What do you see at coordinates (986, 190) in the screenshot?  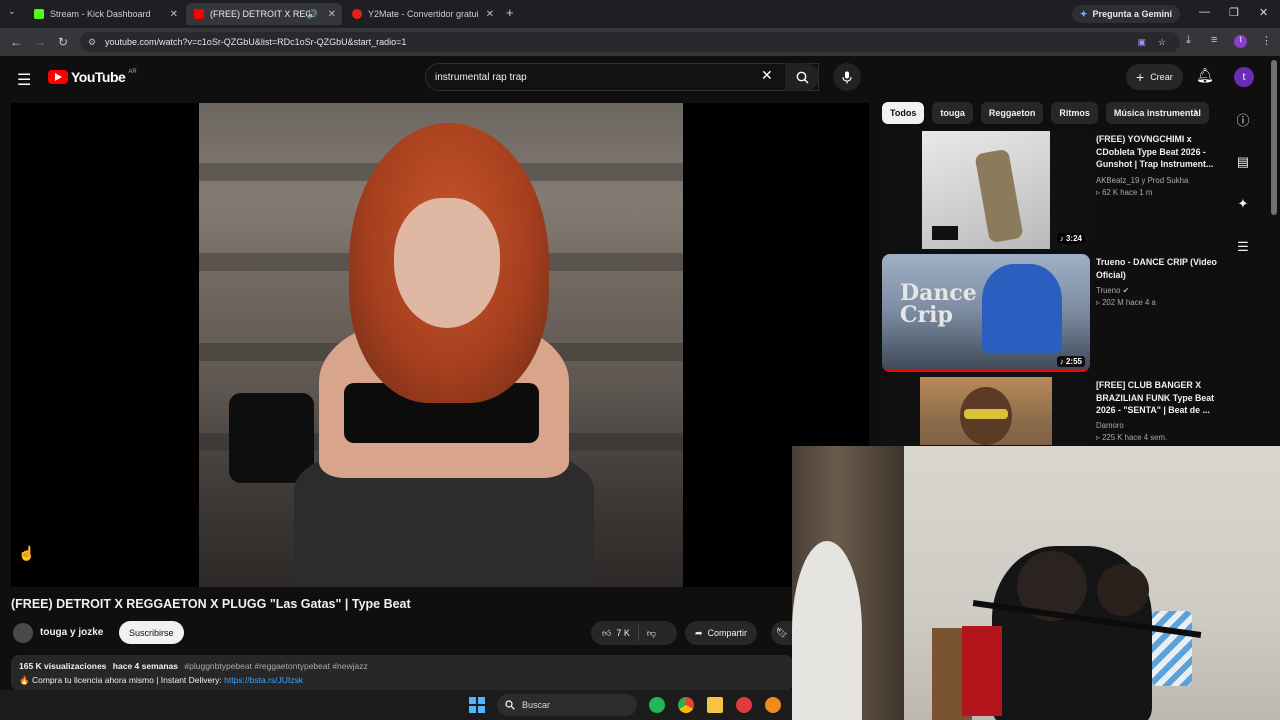 I see `video-thumbnail: ♪ 3:24` at bounding box center [986, 190].